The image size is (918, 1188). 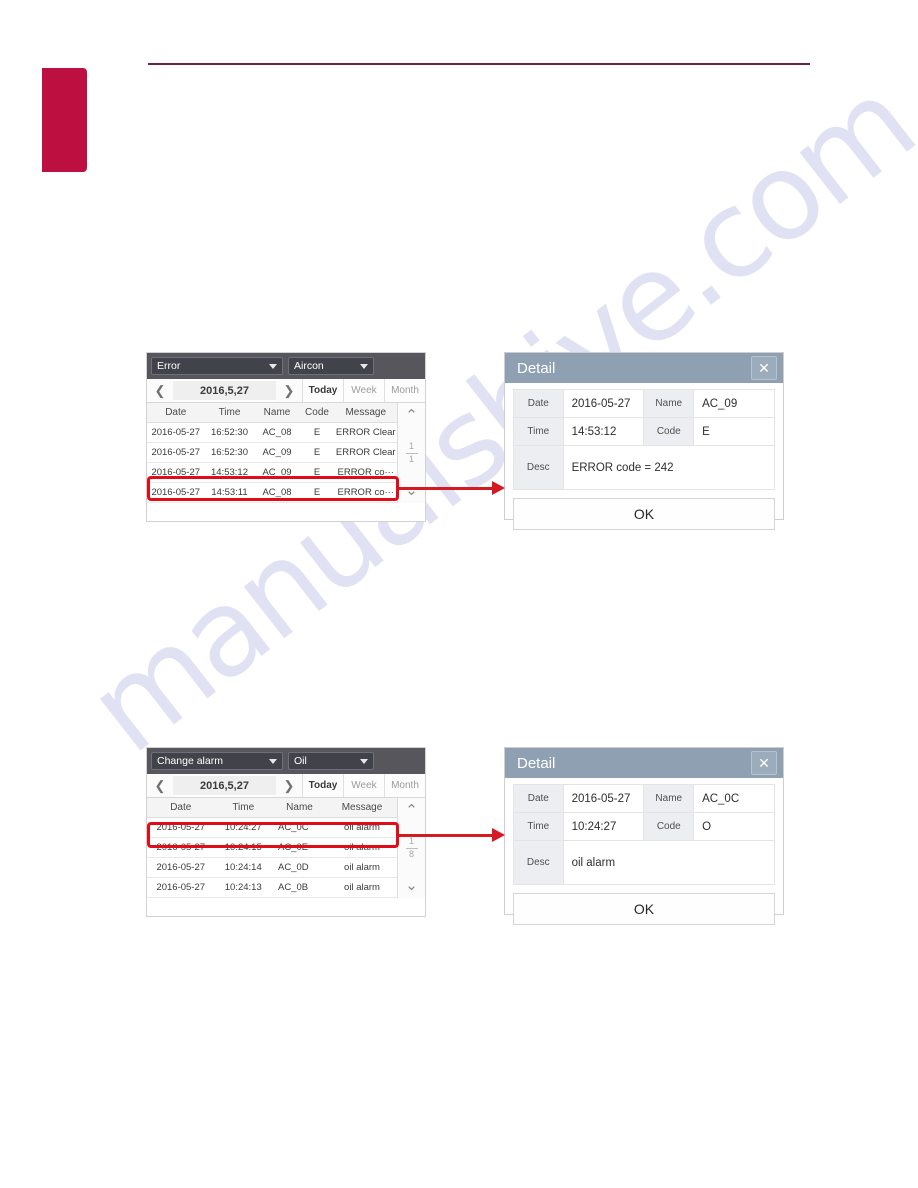 I want to click on value-code: O, so click(x=734, y=826).